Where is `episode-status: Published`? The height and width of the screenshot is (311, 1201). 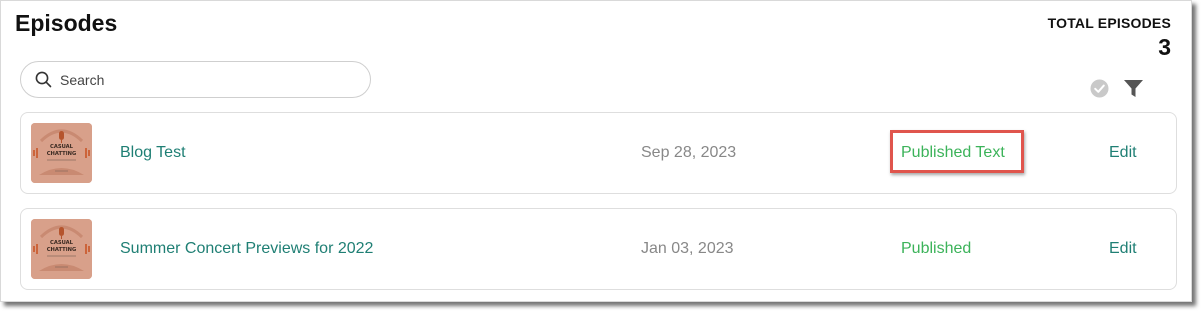
episode-status: Published is located at coordinates (936, 248).